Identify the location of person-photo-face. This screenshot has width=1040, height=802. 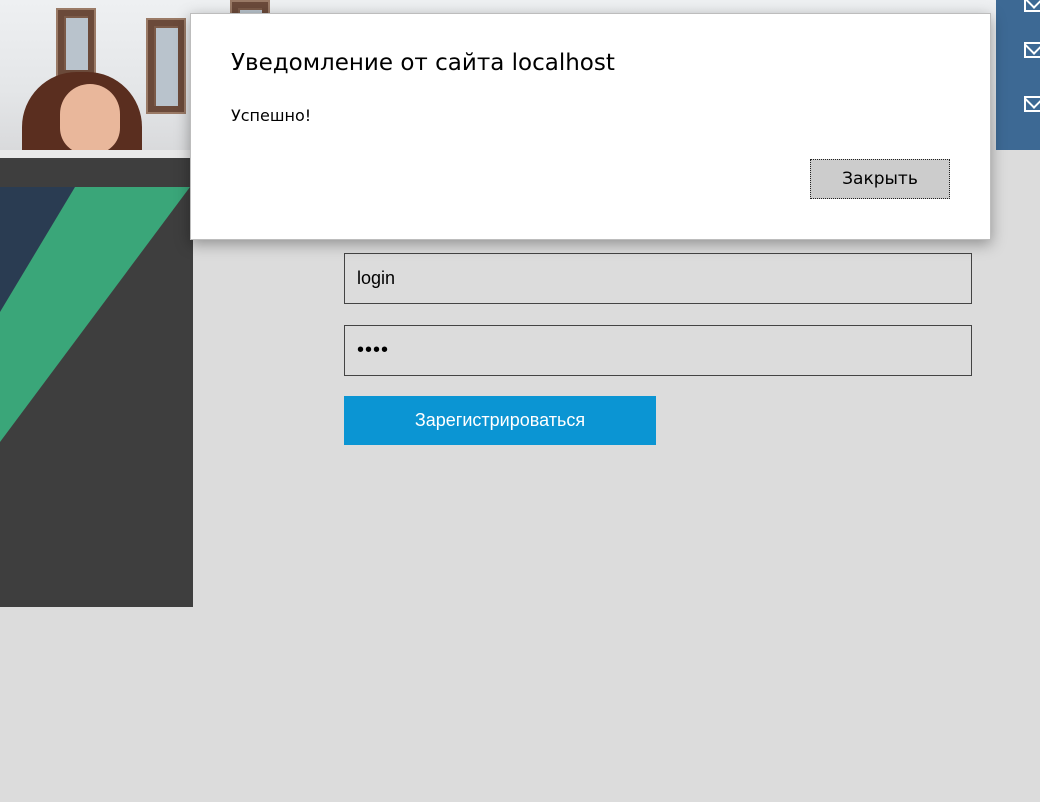
(90, 117).